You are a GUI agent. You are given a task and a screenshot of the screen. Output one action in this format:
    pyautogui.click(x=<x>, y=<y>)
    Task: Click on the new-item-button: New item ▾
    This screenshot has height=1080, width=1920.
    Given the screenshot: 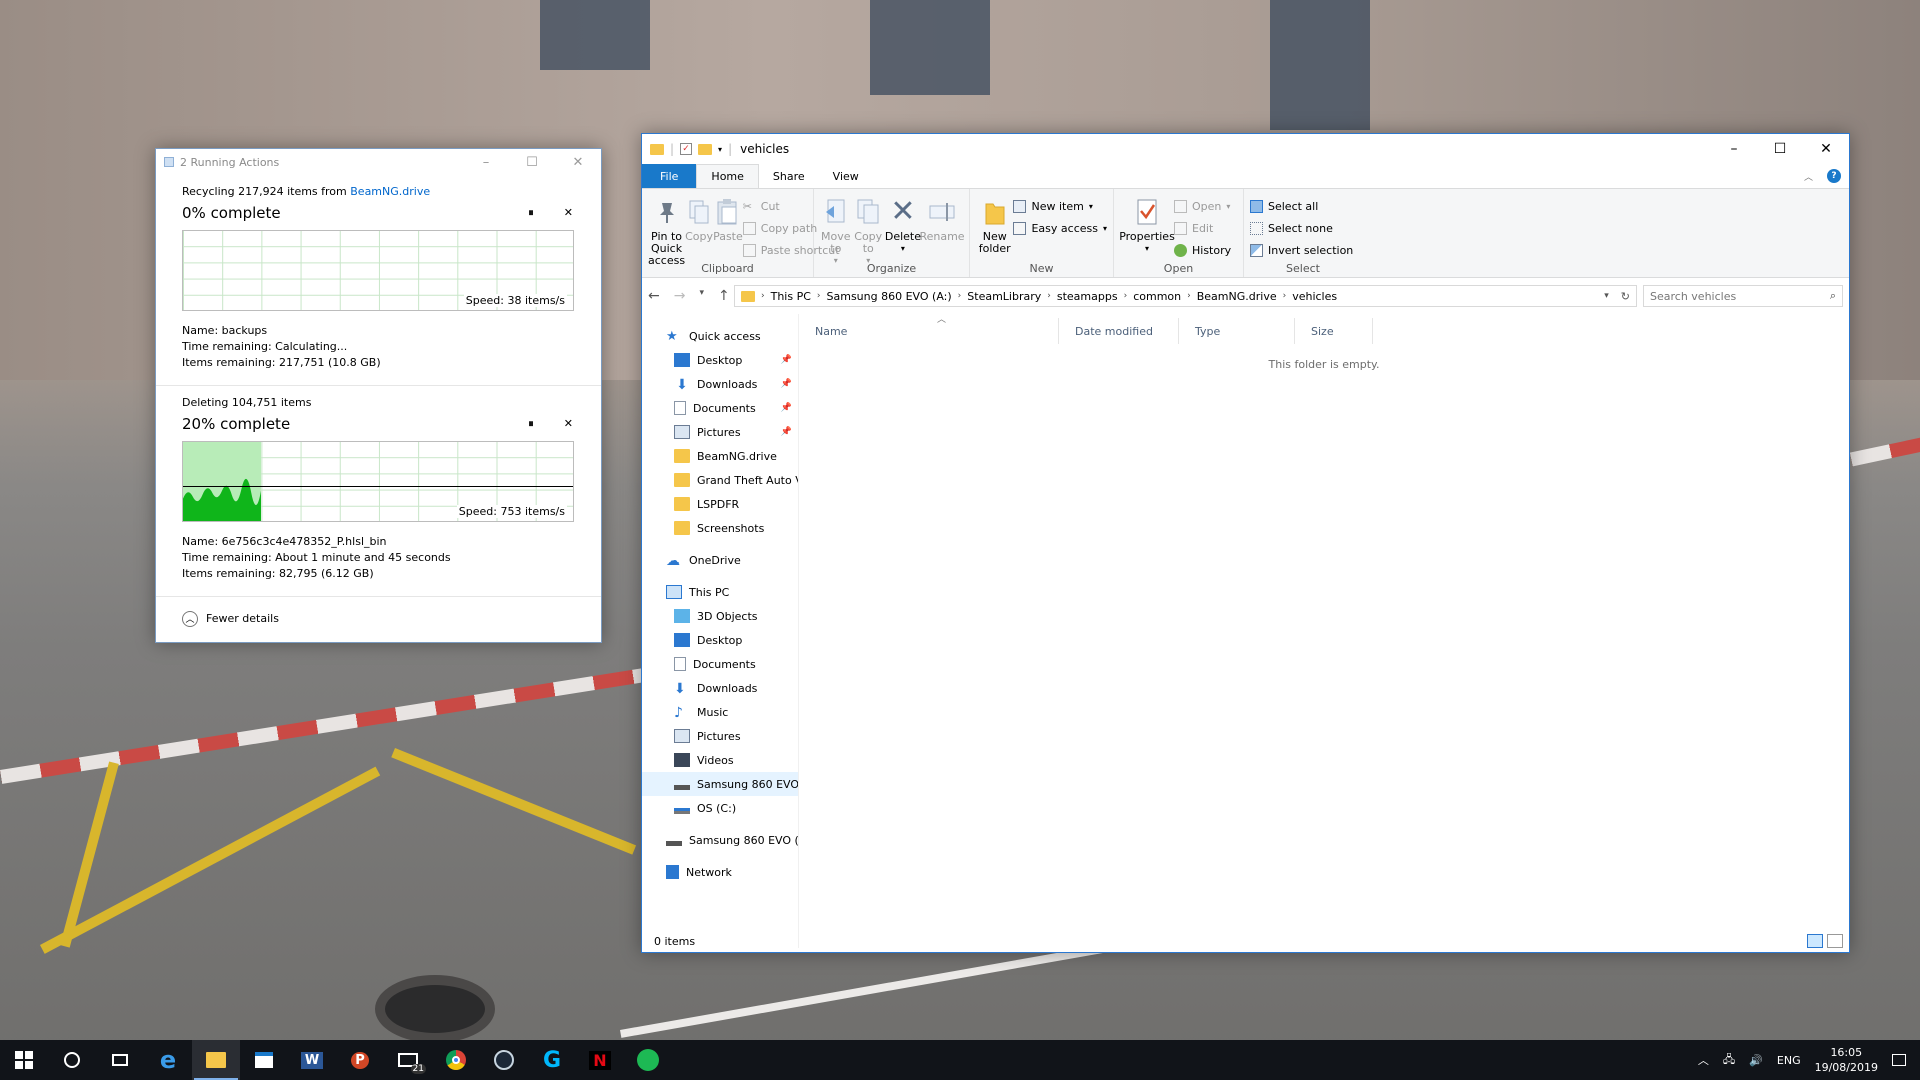 What is the action you would take?
    pyautogui.click(x=1060, y=206)
    